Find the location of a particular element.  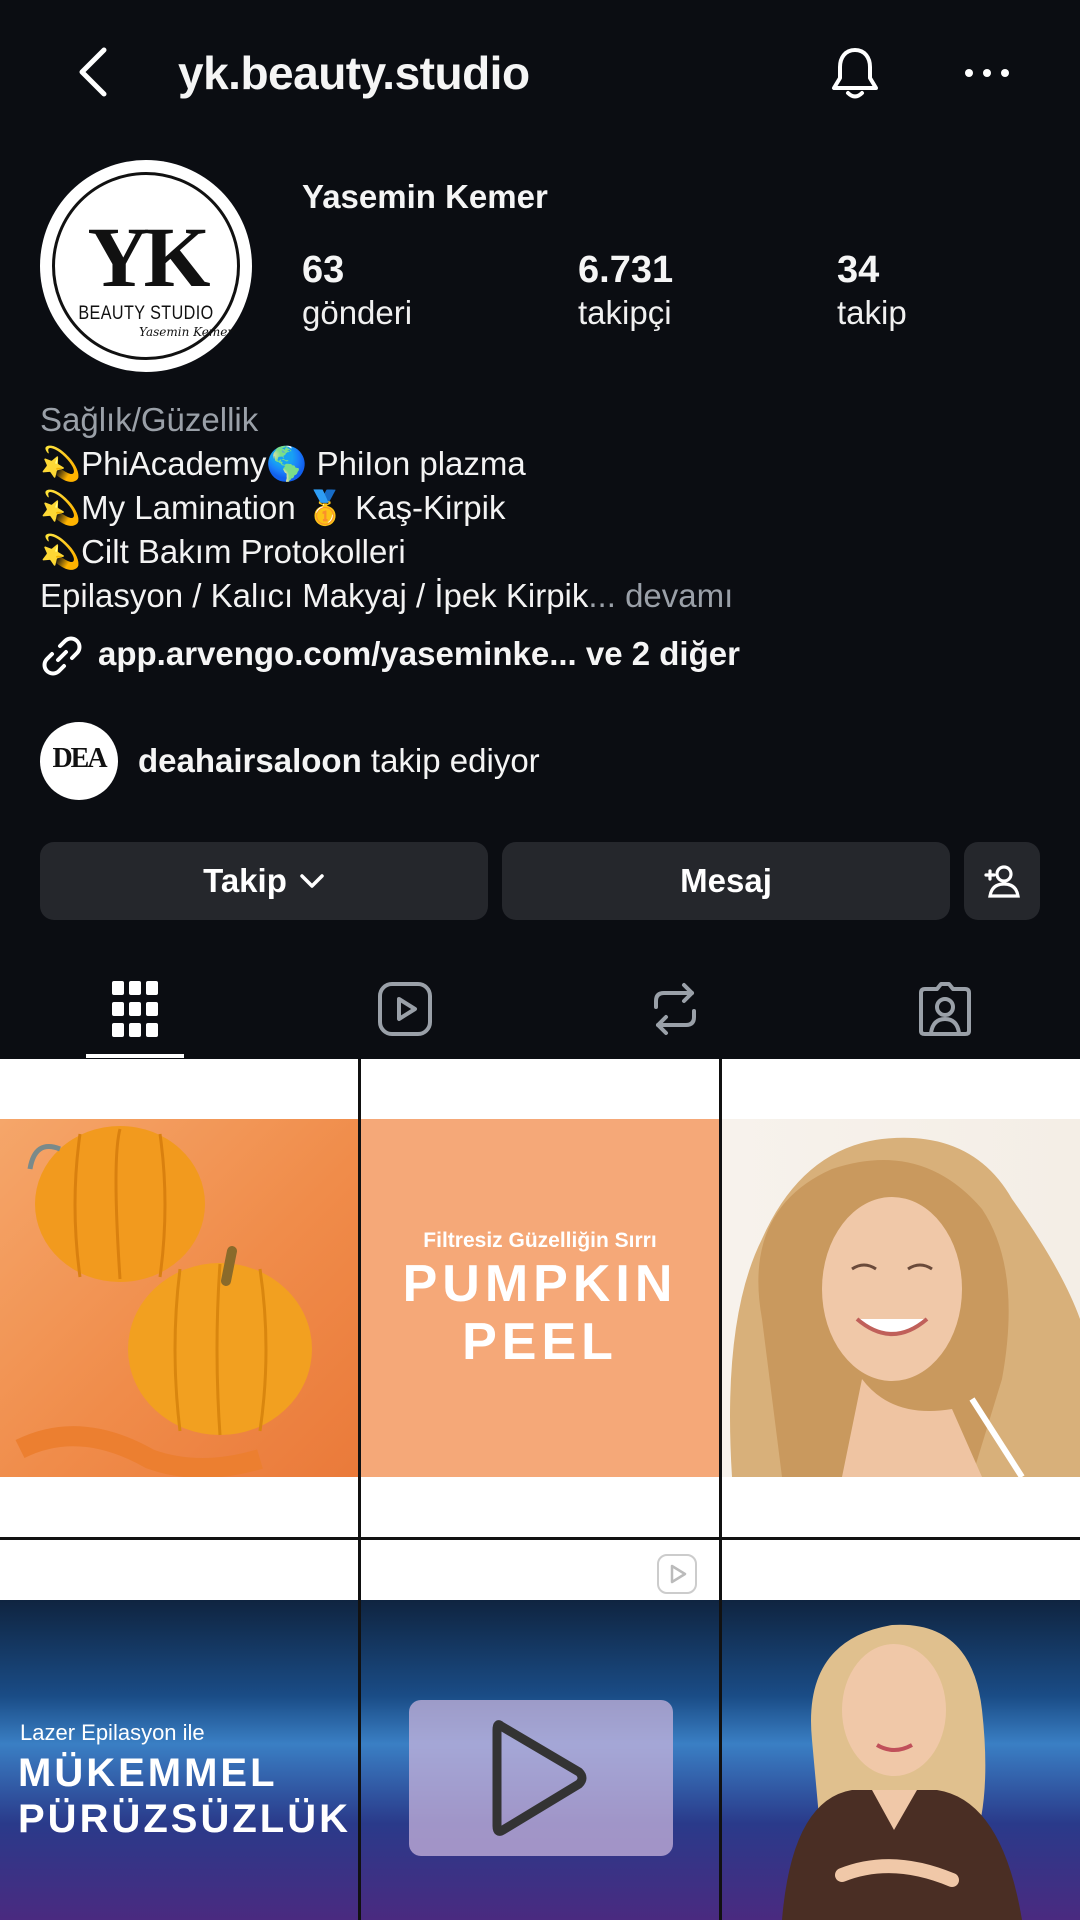

bio-line: 💫Cilt Bakım Protokolleri is located at coordinates (223, 551).